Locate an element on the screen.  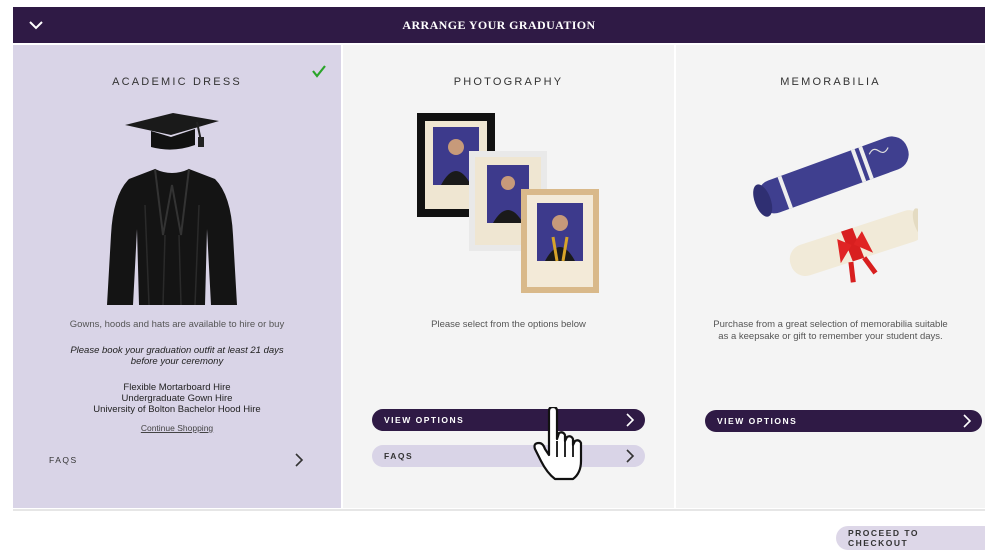
proceed-to-checkout-button: PROCEED TO CHECKOUT is located at coordinates (910, 538).